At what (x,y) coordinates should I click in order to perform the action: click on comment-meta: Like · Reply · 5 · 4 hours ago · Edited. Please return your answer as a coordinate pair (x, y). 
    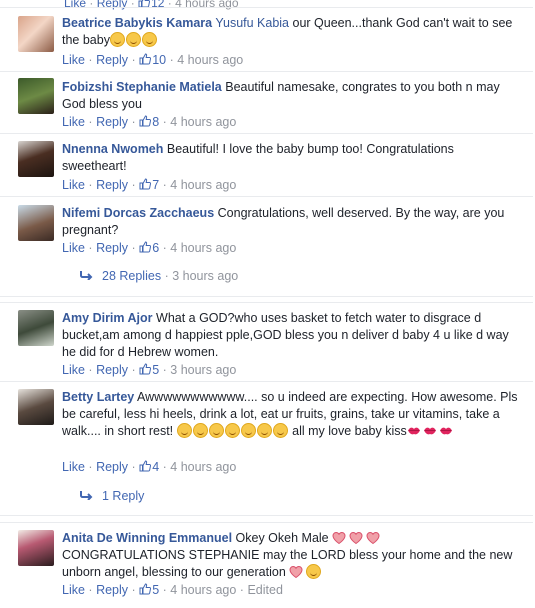
    Looking at the image, I should click on (172, 590).